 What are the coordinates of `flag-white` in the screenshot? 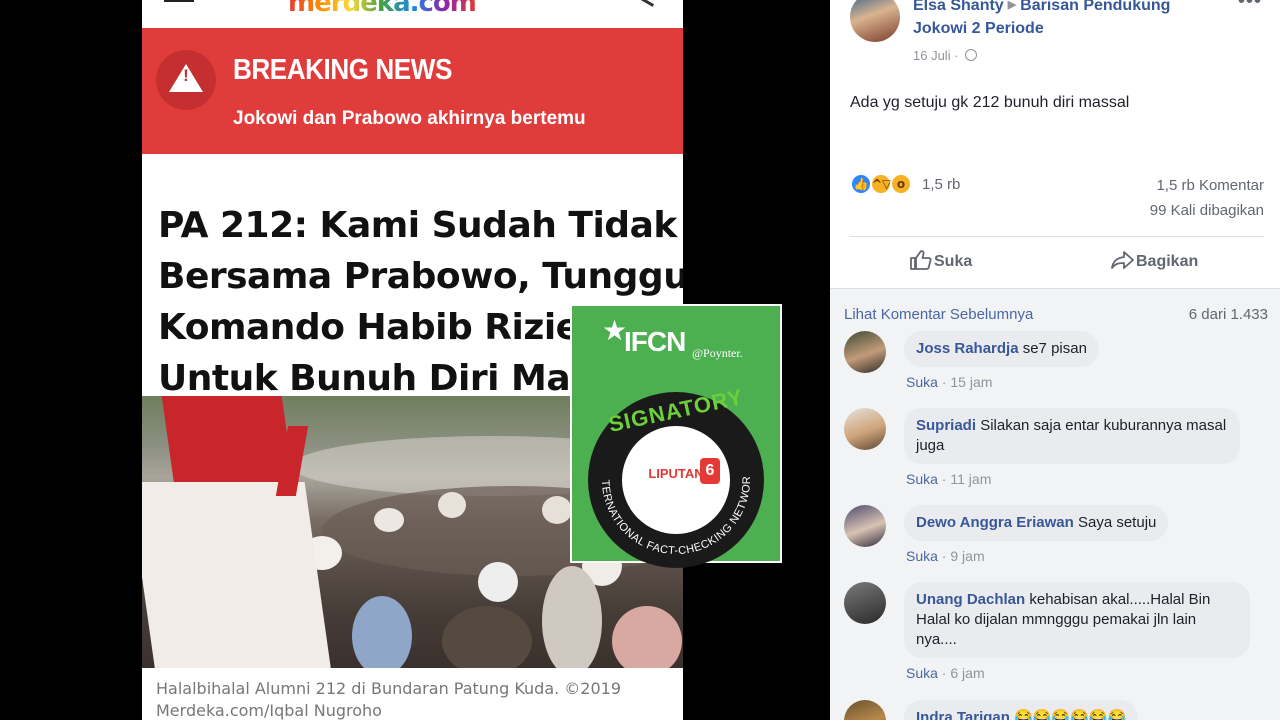 It's located at (237, 575).